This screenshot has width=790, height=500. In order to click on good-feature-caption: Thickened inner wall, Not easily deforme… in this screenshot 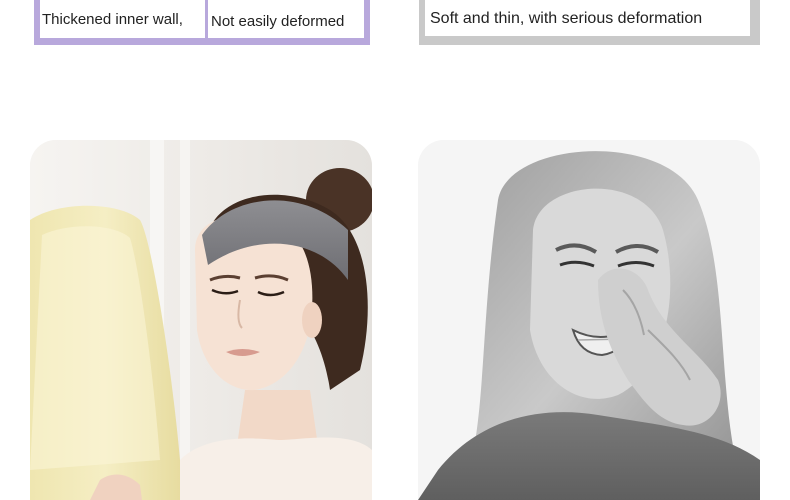, I will do `click(202, 22)`.